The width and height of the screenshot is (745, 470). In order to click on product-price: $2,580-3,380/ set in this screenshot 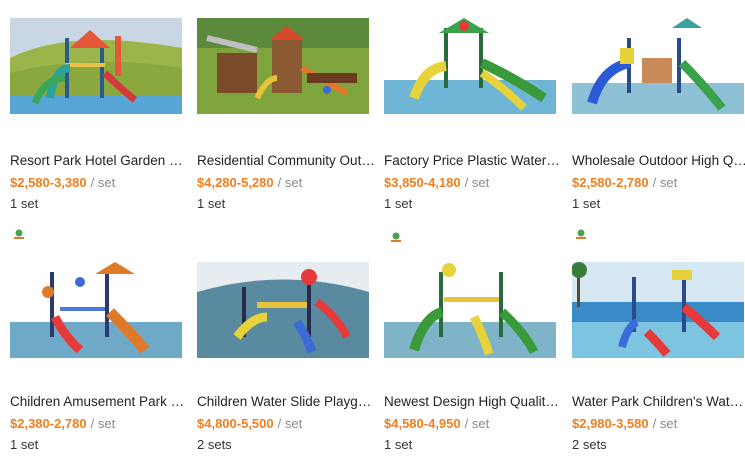, I will do `click(62, 183)`.